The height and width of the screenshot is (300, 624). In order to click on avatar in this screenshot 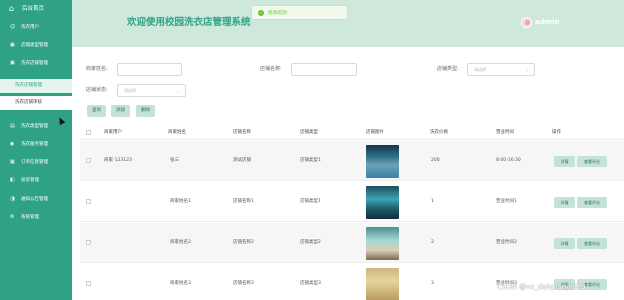, I will do `click(526, 22)`.